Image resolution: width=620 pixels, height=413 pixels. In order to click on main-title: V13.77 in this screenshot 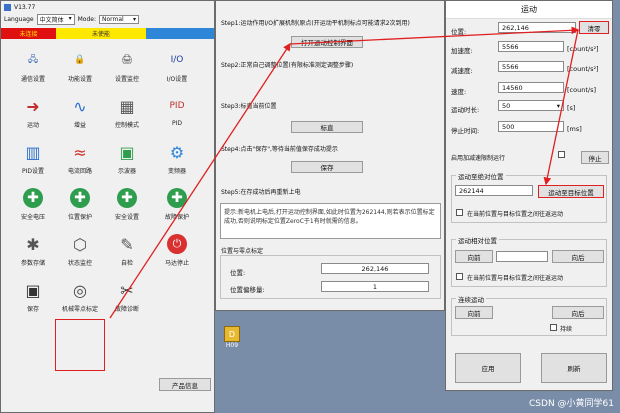, I will do `click(25, 7)`.